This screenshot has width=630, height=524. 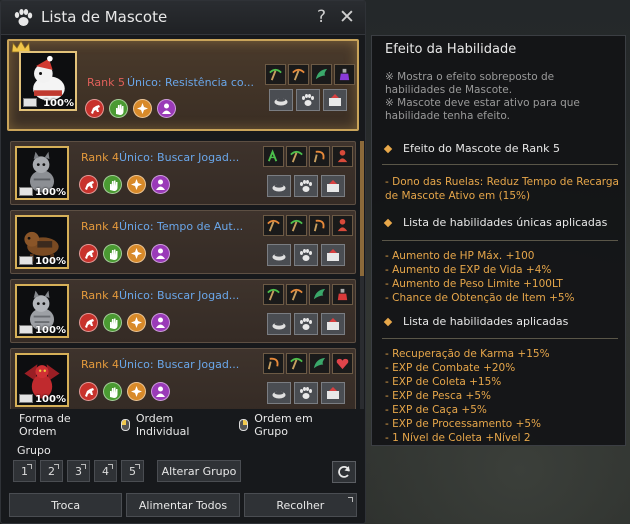 What do you see at coordinates (344, 472) in the screenshot?
I see `refresh-button` at bounding box center [344, 472].